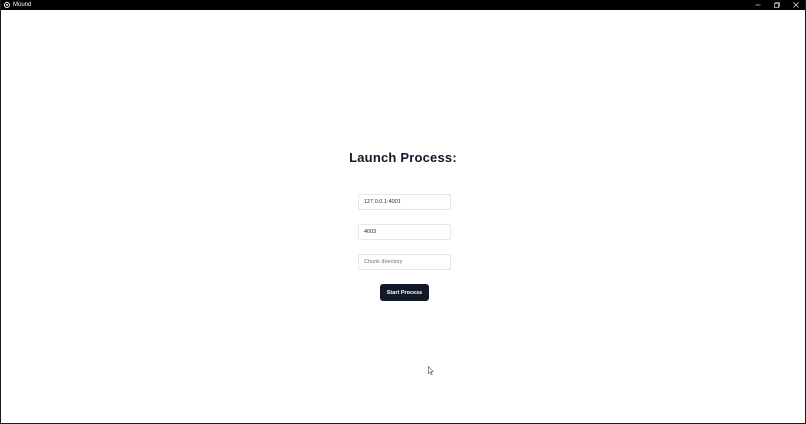 Image resolution: width=806 pixels, height=424 pixels. What do you see at coordinates (404, 202) in the screenshot?
I see `address-input` at bounding box center [404, 202].